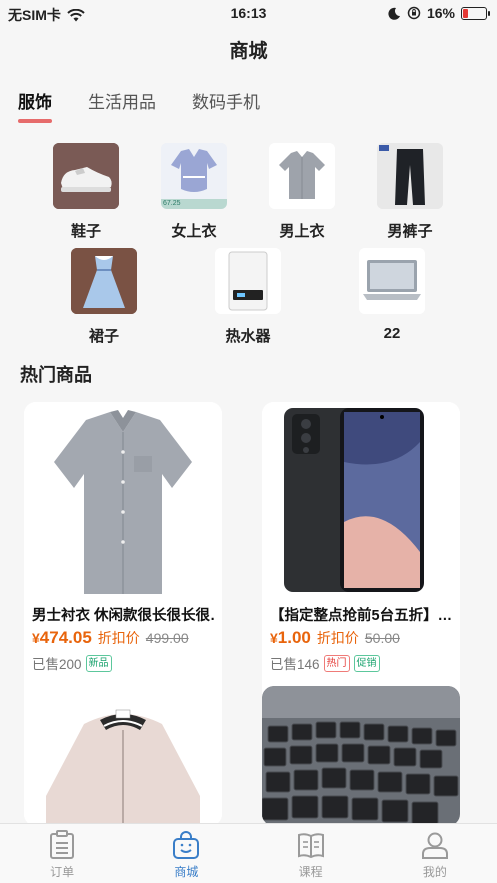 The height and width of the screenshot is (883, 497). What do you see at coordinates (167, 638) in the screenshot?
I see `original-price: 499.00` at bounding box center [167, 638].